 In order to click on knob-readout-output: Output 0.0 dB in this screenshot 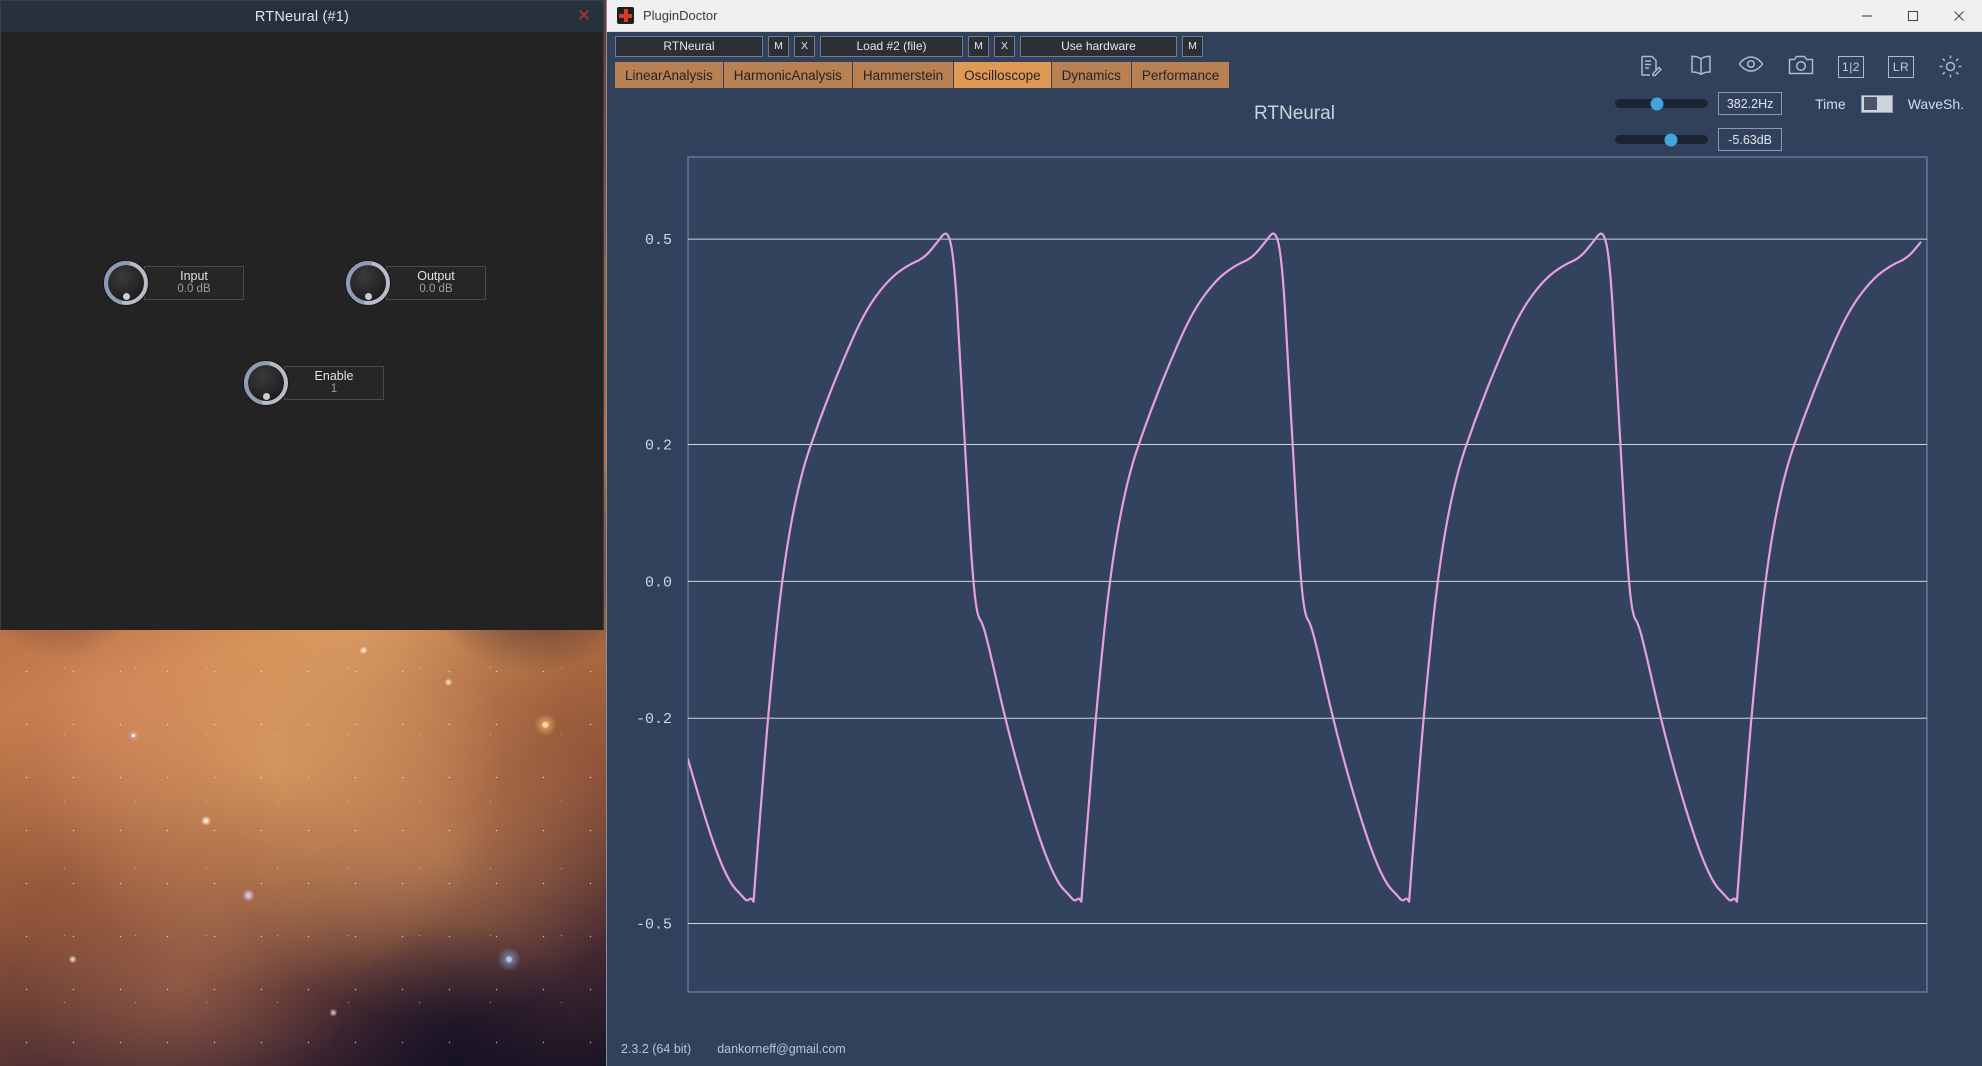, I will do `click(436, 283)`.